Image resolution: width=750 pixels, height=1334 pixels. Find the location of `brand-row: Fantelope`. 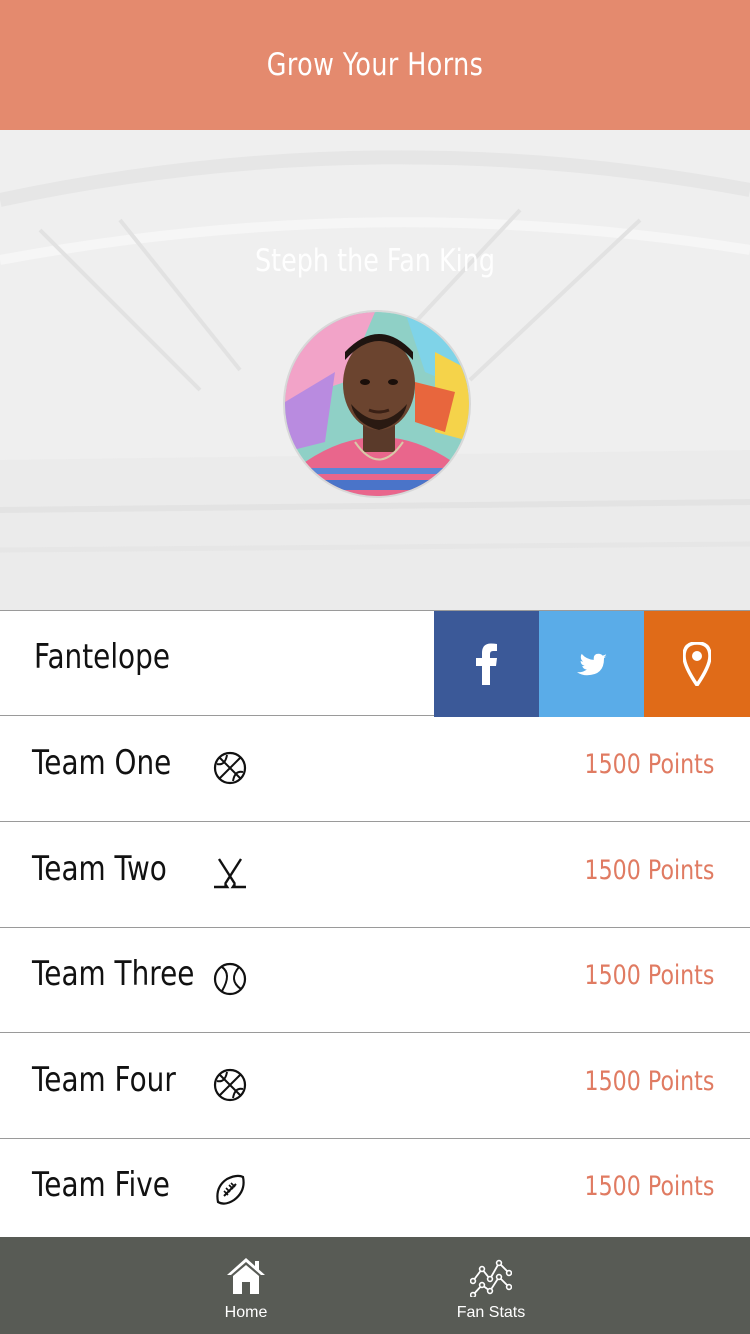

brand-row: Fantelope is located at coordinates (375, 663).